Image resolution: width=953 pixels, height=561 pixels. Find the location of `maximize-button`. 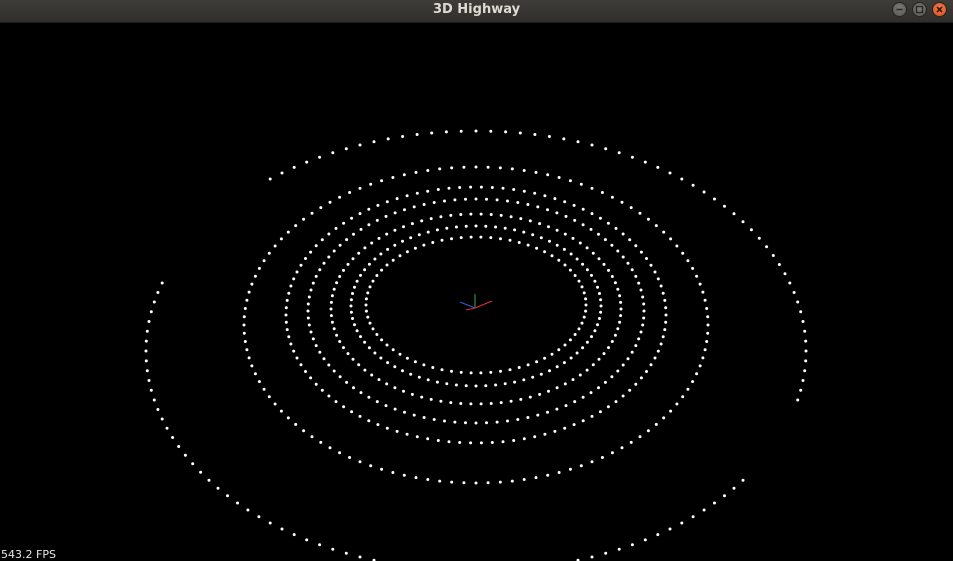

maximize-button is located at coordinates (919, 9).